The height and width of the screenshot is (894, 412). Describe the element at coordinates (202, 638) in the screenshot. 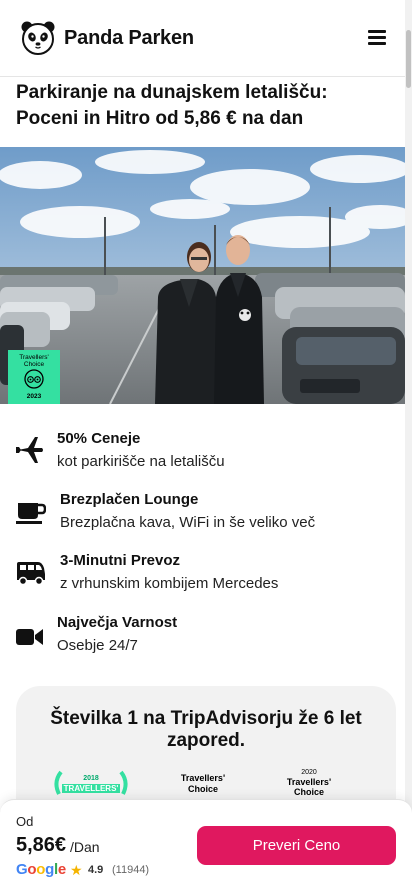

I see `feature-security: Največja Varnost Osebje 24/7` at that location.